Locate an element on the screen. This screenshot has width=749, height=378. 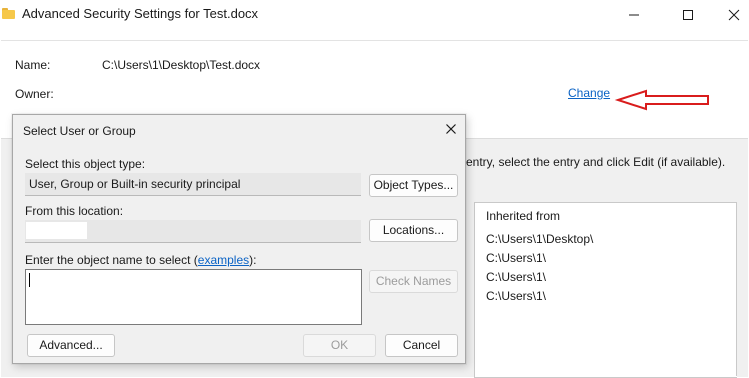
name-label: Name: is located at coordinates (33, 65).